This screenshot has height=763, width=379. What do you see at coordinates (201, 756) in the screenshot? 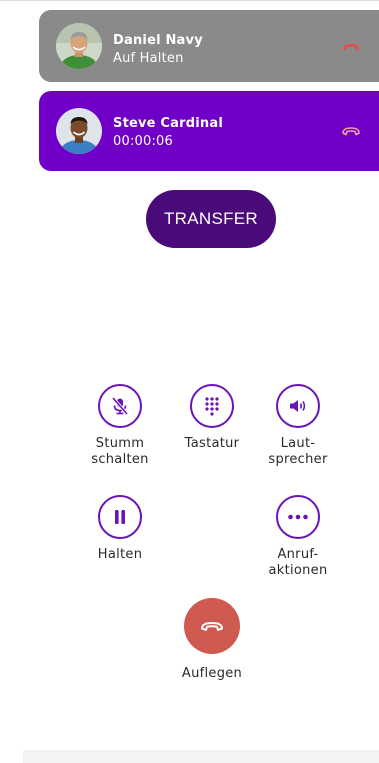
I see `bottom-bar` at bounding box center [201, 756].